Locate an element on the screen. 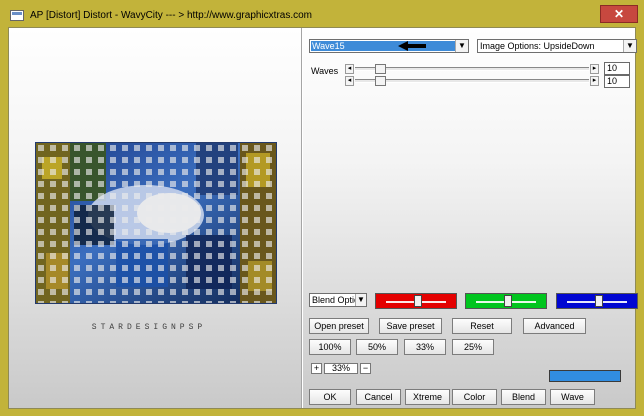  green-channel-slider is located at coordinates (506, 301).